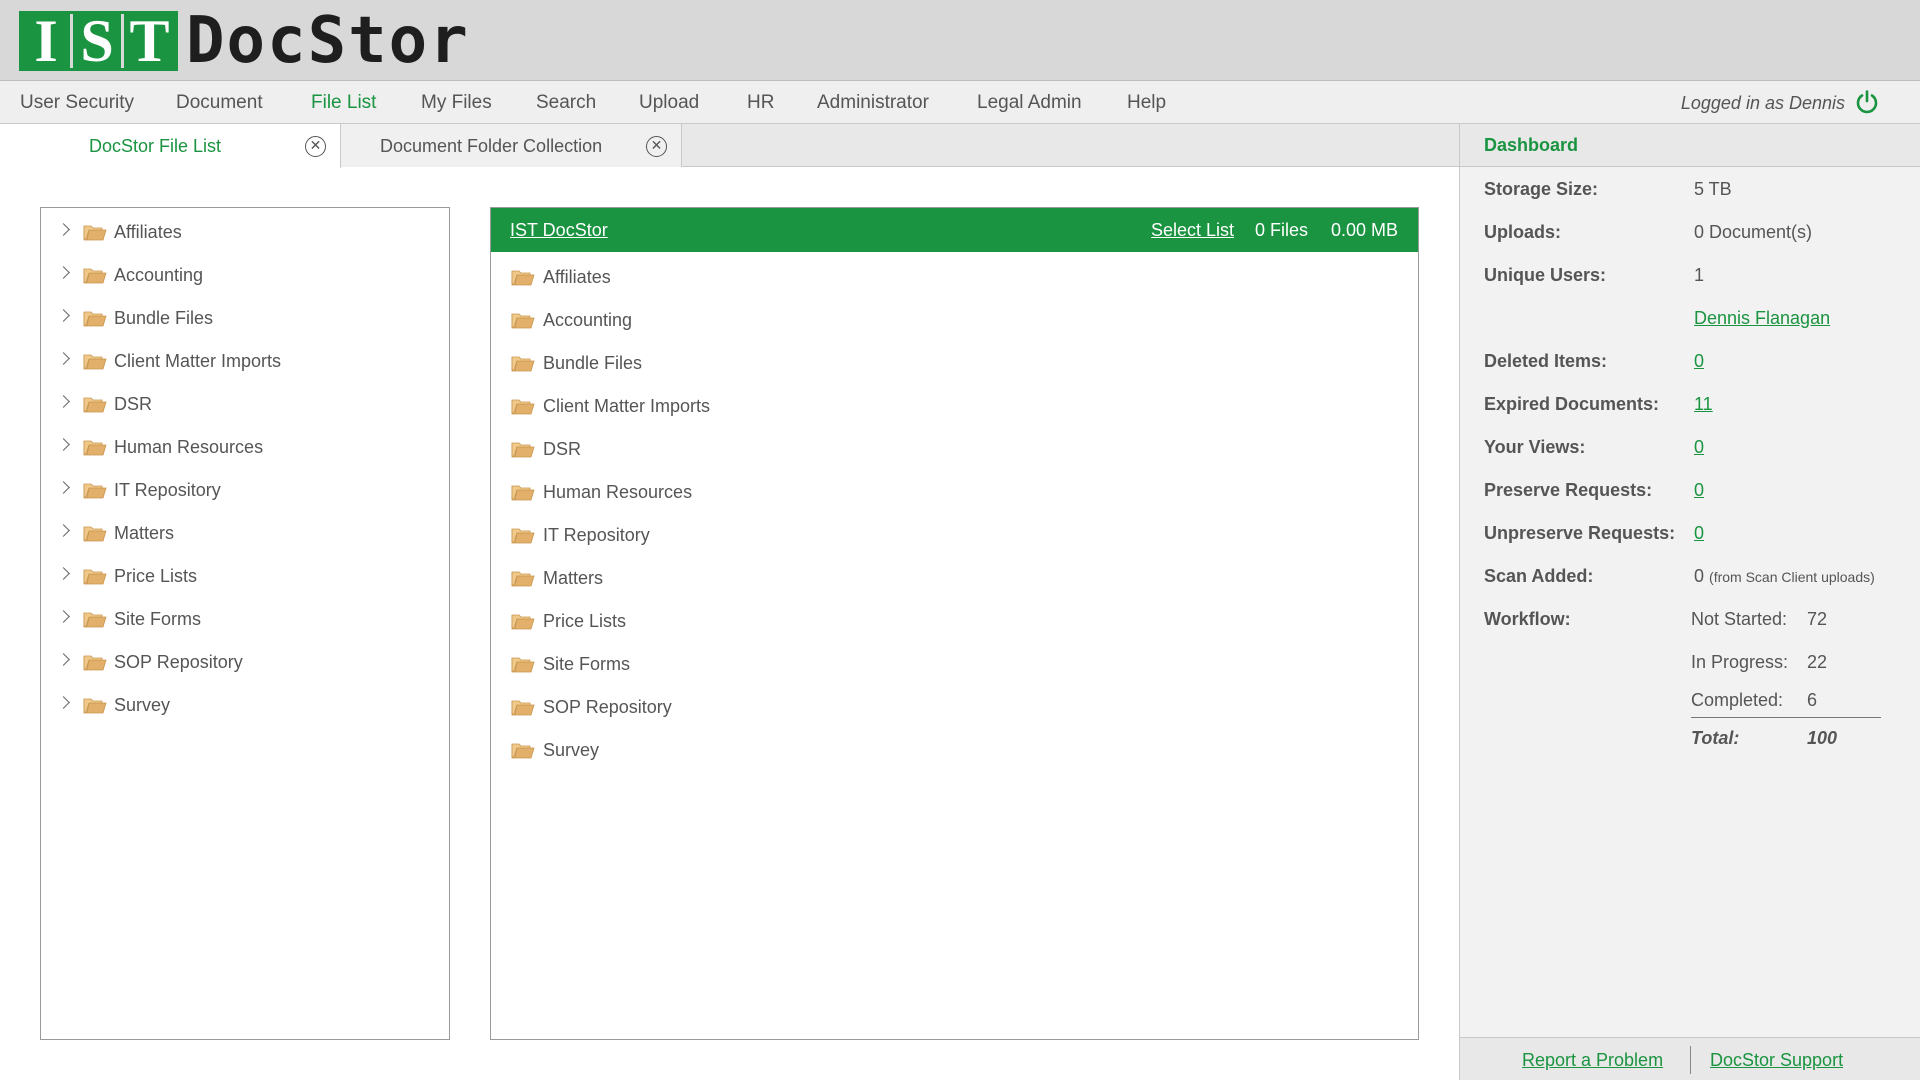 This screenshot has width=1920, height=1080. What do you see at coordinates (1192, 230) in the screenshot?
I see `select-list-link: Select List` at bounding box center [1192, 230].